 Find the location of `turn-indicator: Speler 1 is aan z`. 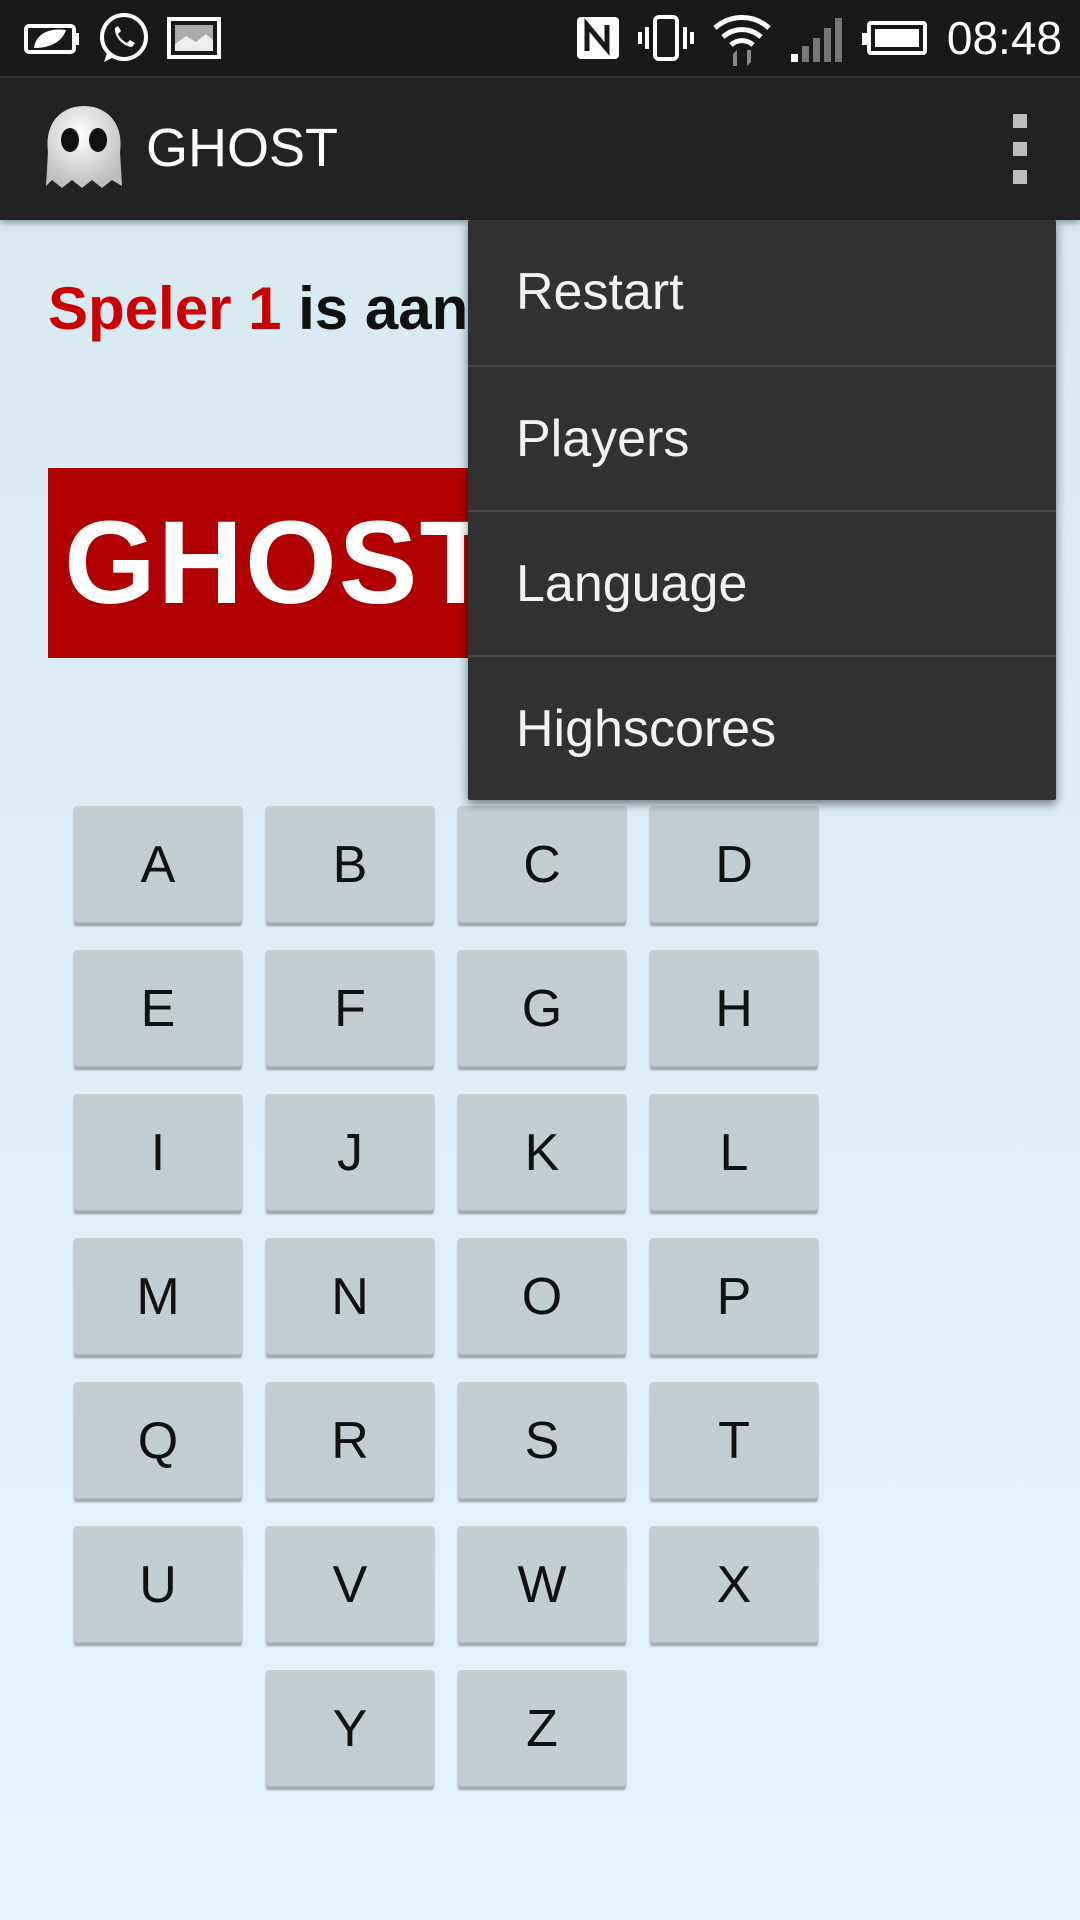

turn-indicator: Speler 1 is aan z is located at coordinates (281, 309).